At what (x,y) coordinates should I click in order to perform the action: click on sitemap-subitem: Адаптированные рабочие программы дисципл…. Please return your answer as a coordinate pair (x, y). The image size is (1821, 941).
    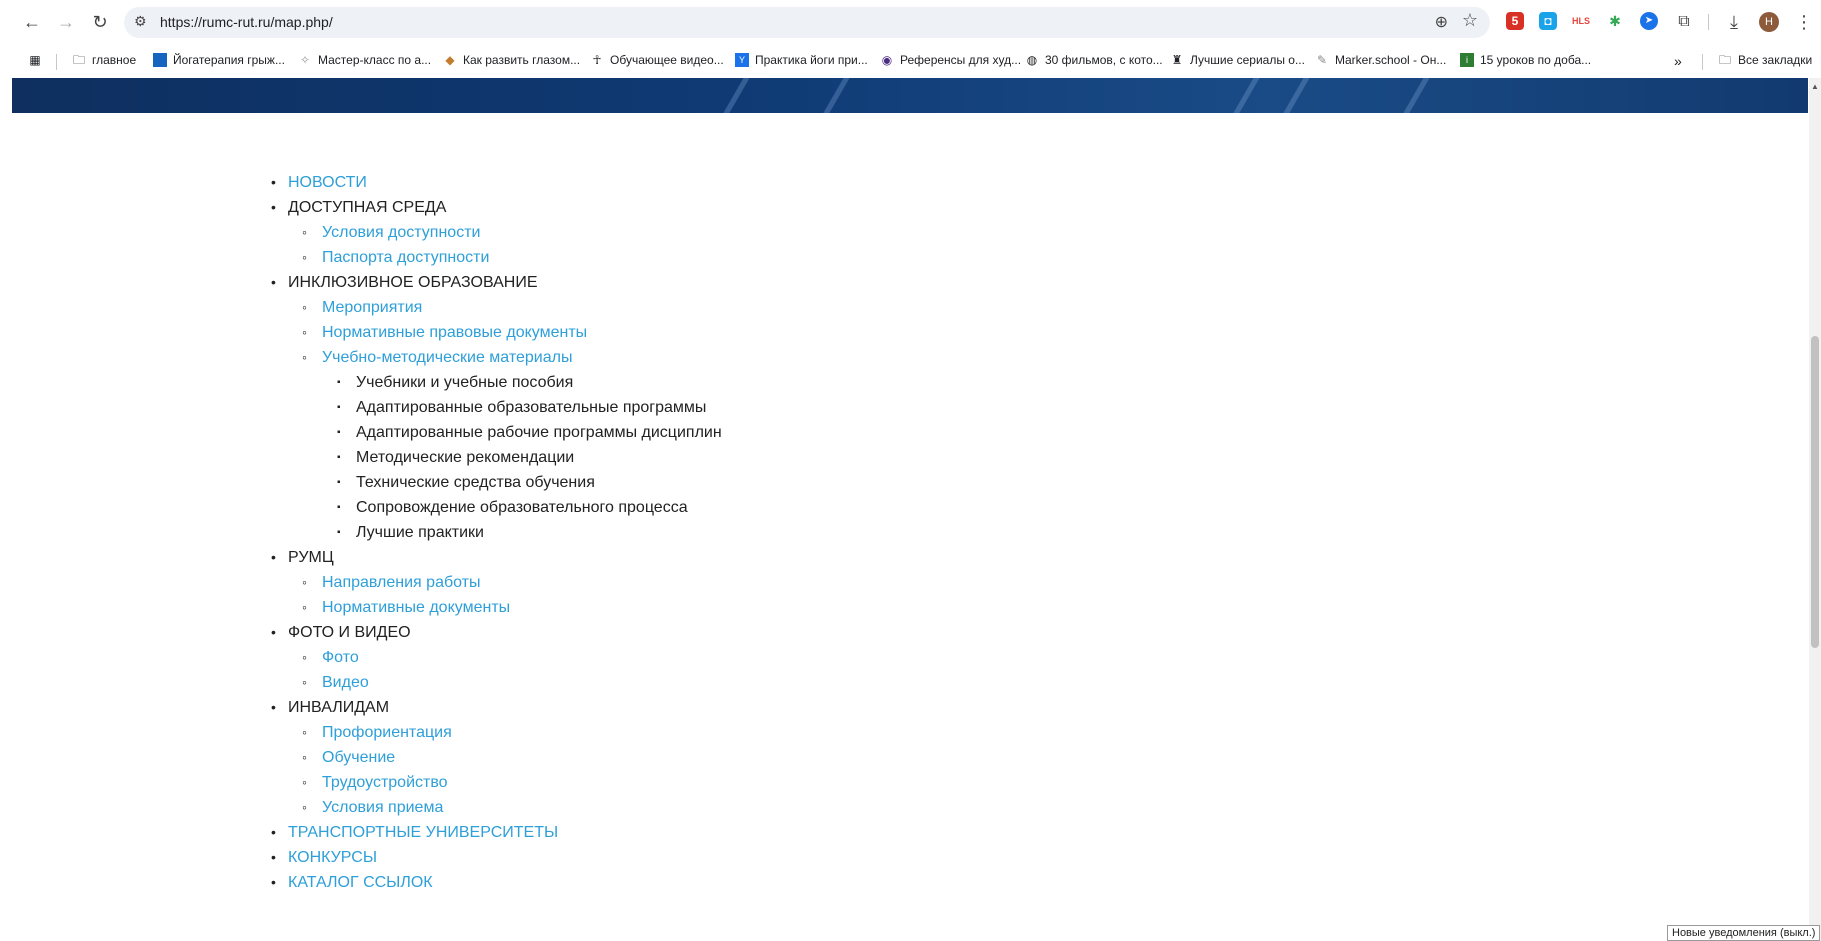
    Looking at the image, I should click on (539, 432).